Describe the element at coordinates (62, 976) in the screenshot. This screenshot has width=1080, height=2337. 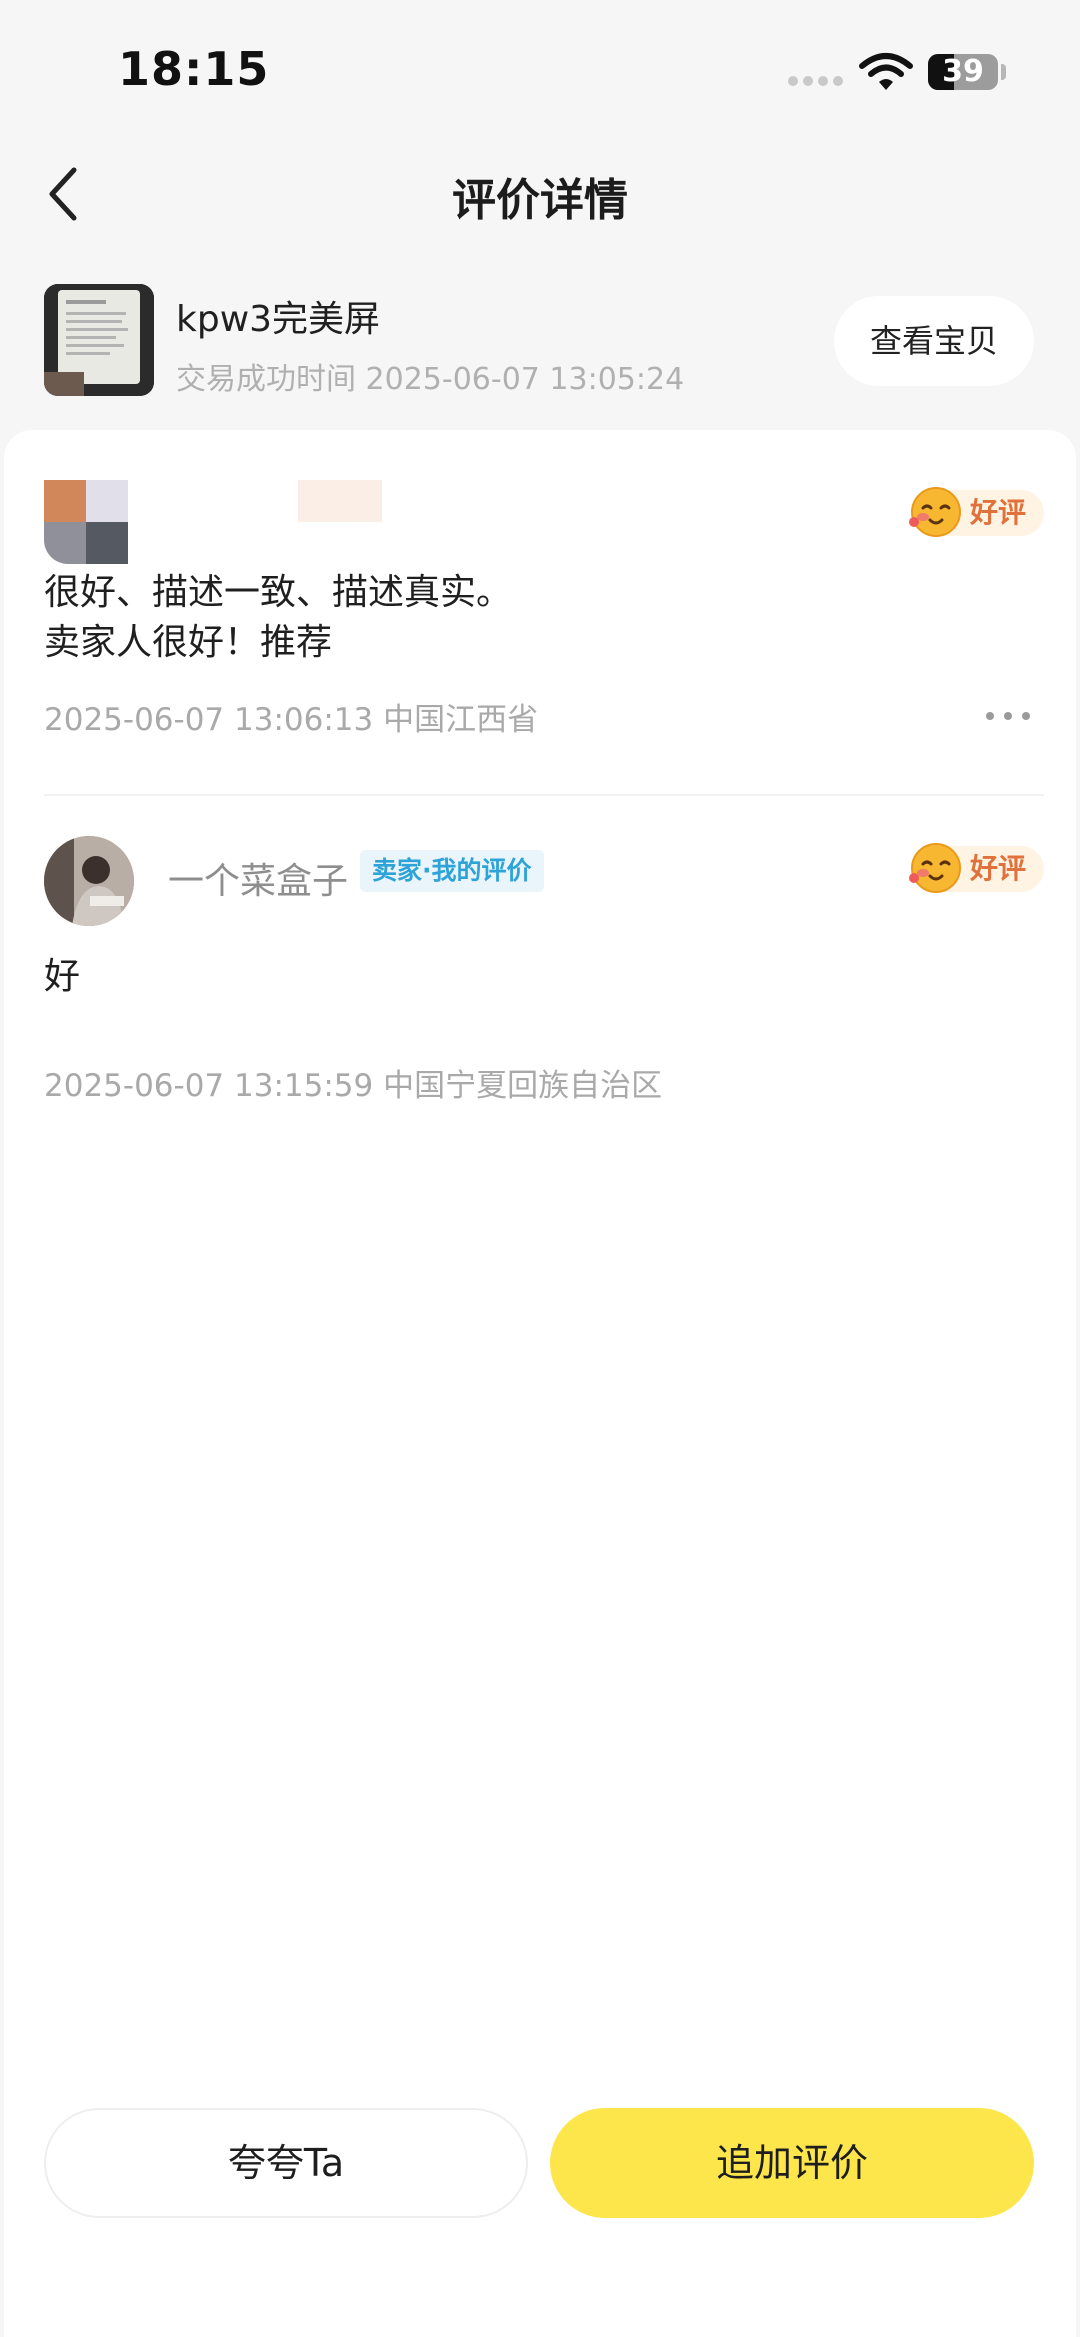
I see `review-text: 好` at that location.